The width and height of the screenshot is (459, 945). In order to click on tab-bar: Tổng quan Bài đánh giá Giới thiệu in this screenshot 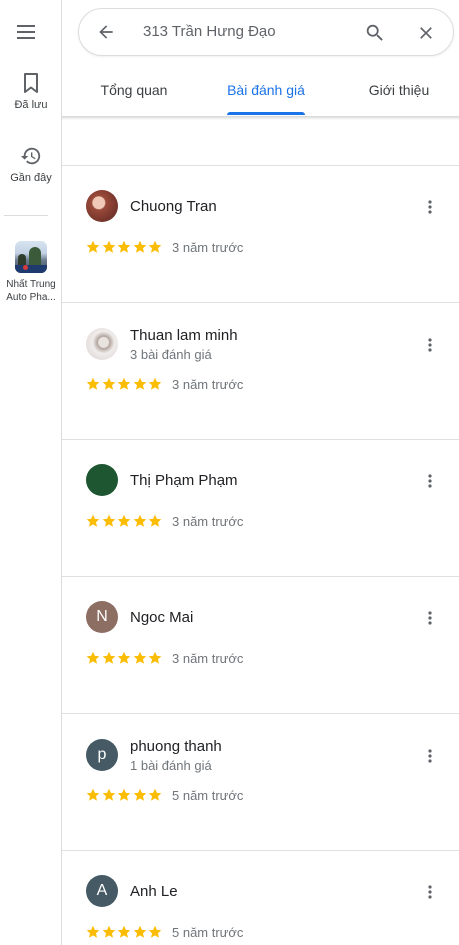, I will do `click(260, 90)`.